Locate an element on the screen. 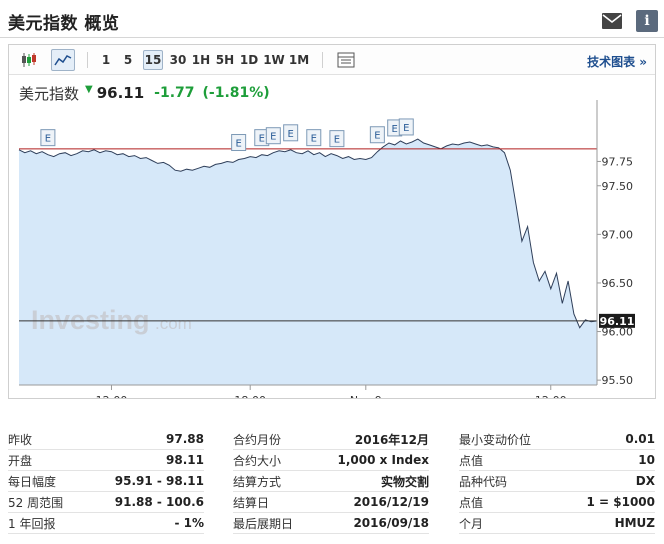  stat-value: 2016/12/19 is located at coordinates (391, 502).